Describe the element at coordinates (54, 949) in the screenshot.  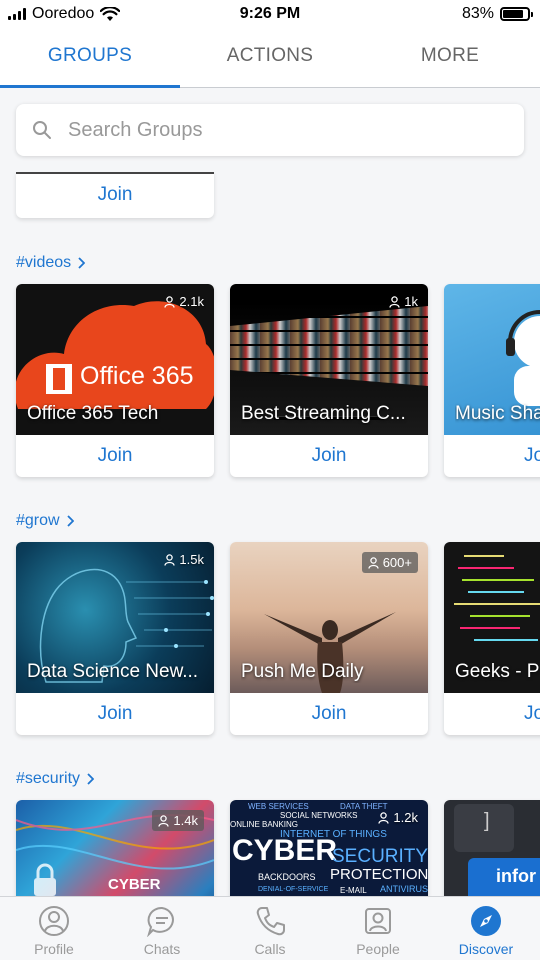
I see `nav-label: Profile` at that location.